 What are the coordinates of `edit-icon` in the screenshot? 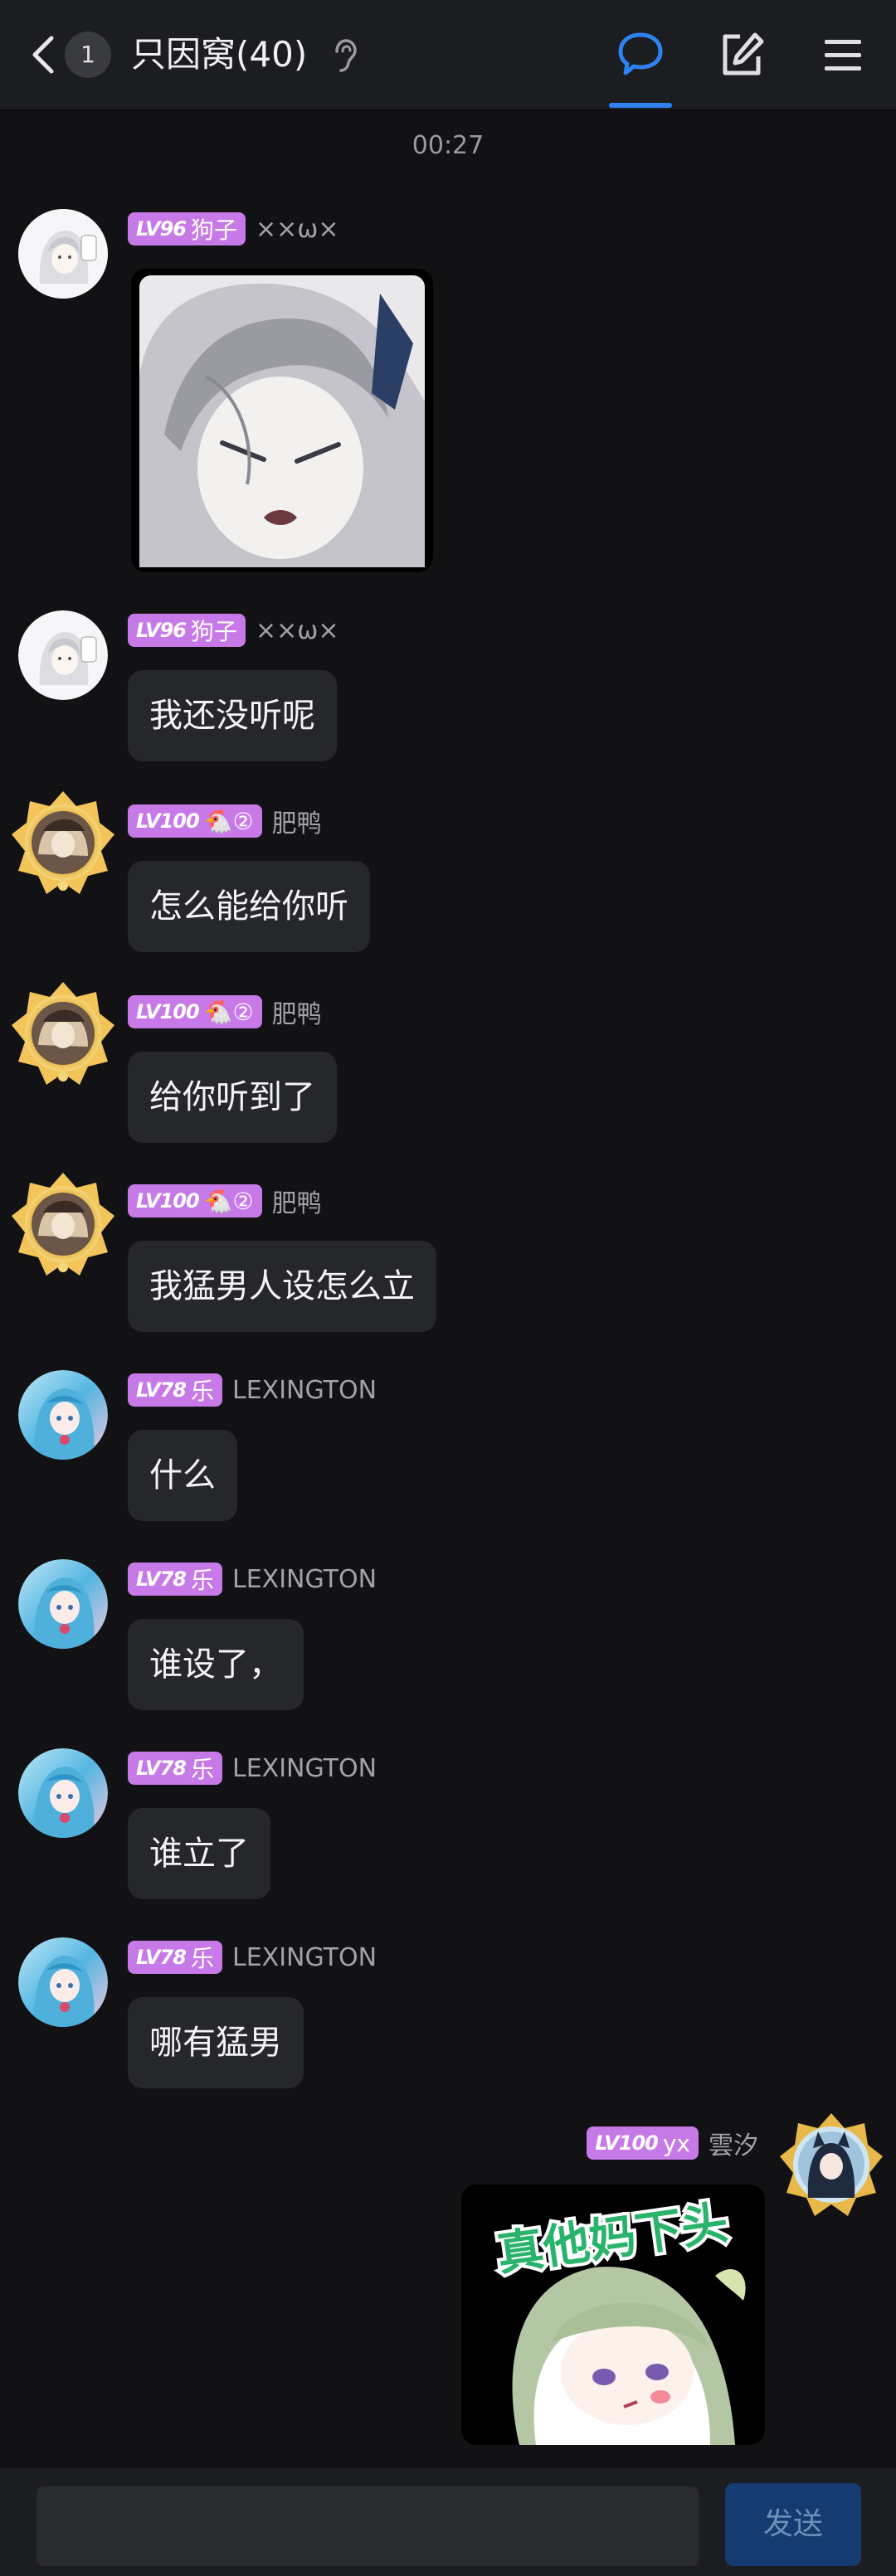 It's located at (741, 55).